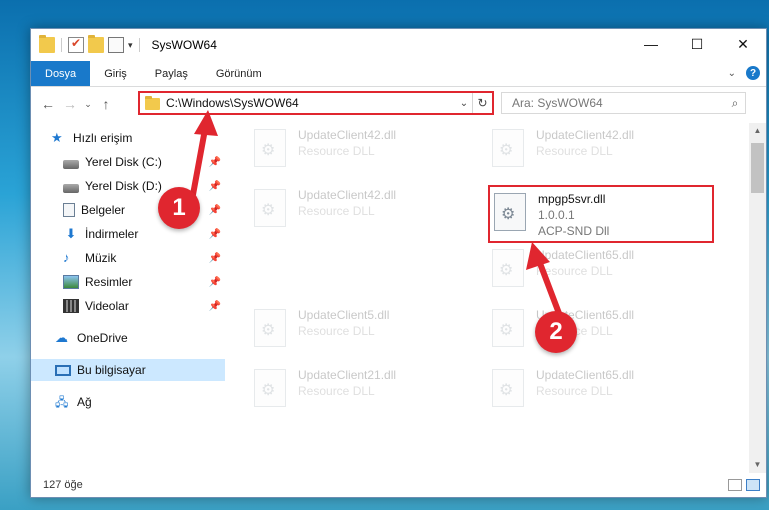 Image resolution: width=769 pixels, height=510 pixels. I want to click on step-2-badge: 2, so click(556, 332).